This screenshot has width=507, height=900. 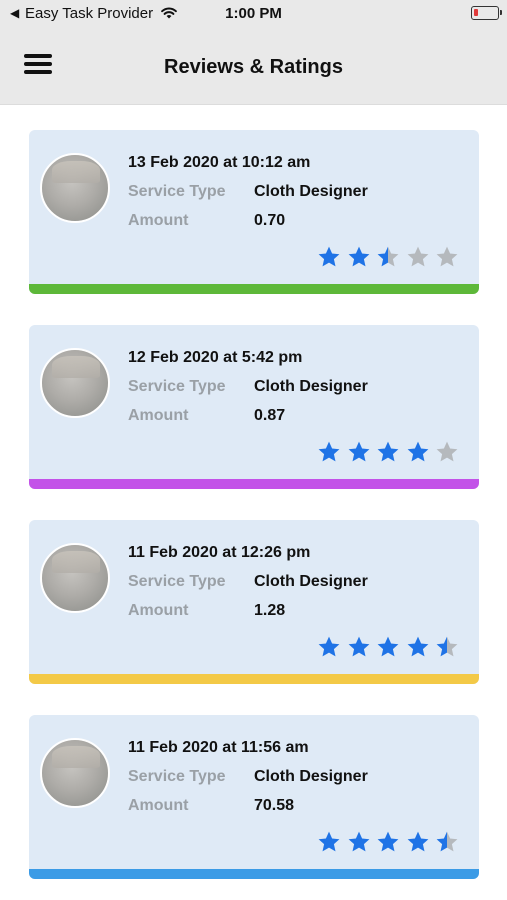 What do you see at coordinates (274, 805) in the screenshot?
I see `amount-value: 70.58` at bounding box center [274, 805].